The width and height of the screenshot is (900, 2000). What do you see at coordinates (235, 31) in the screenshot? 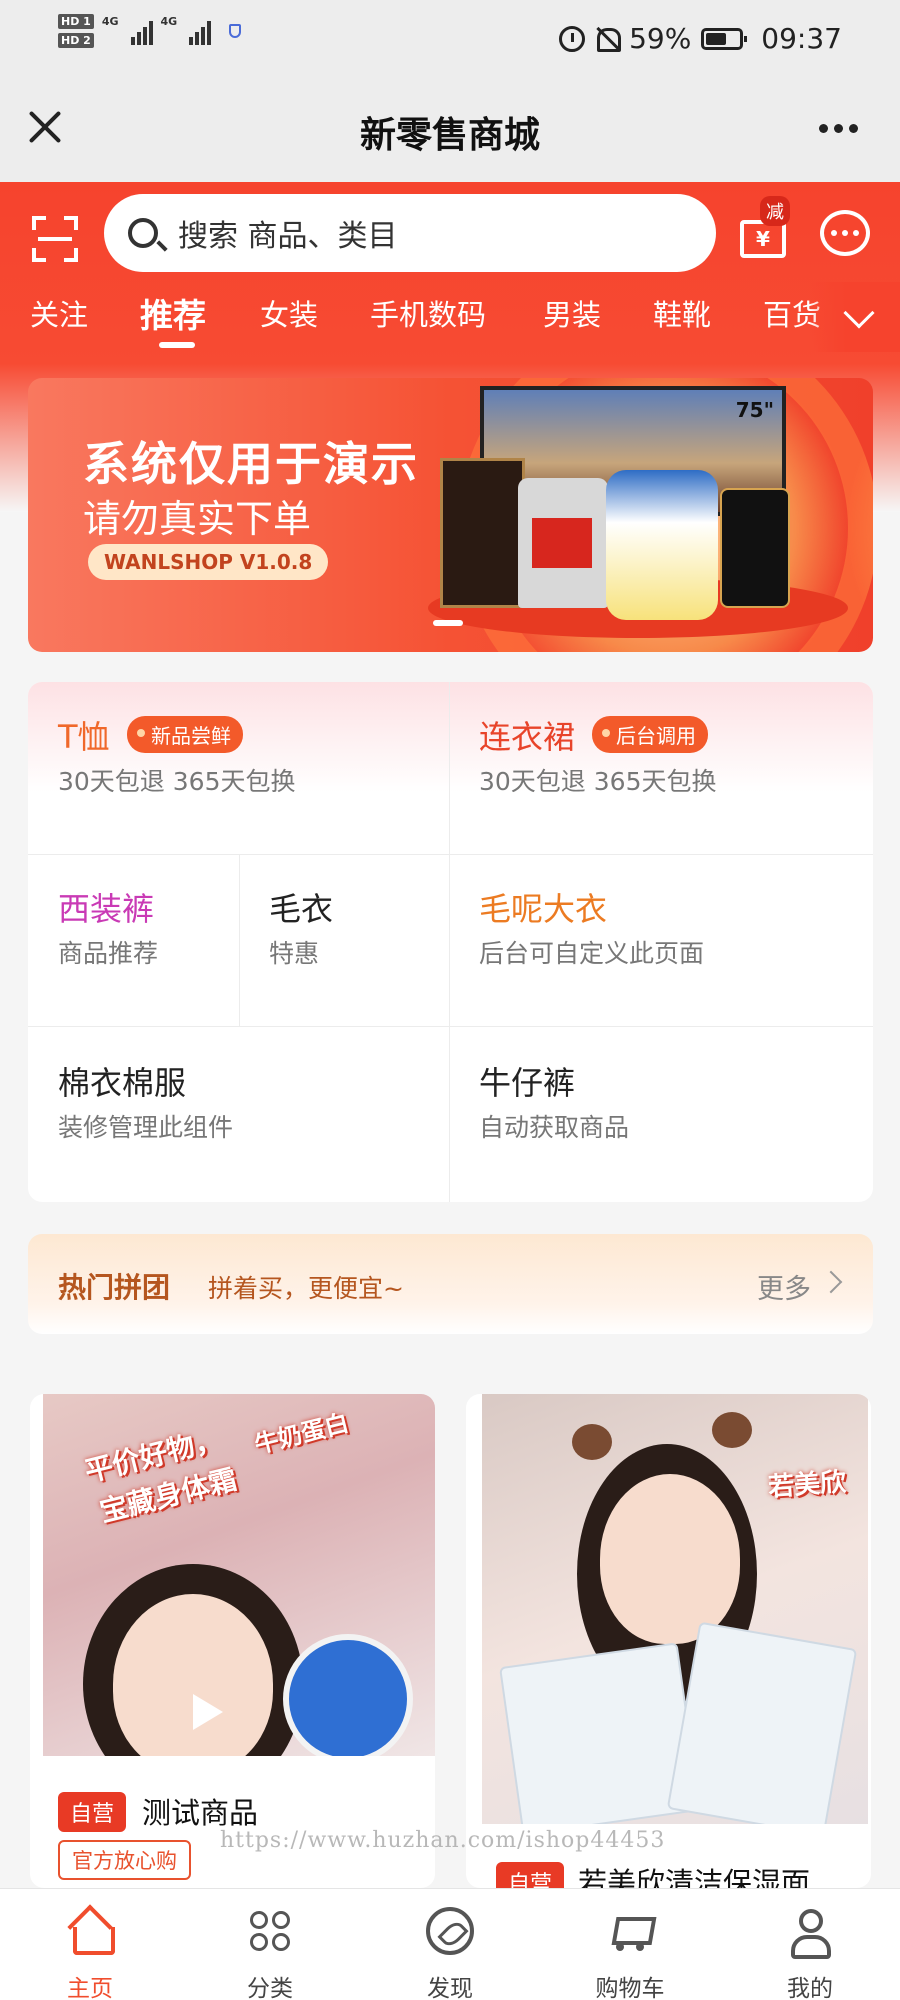
I see `shield-icon` at bounding box center [235, 31].